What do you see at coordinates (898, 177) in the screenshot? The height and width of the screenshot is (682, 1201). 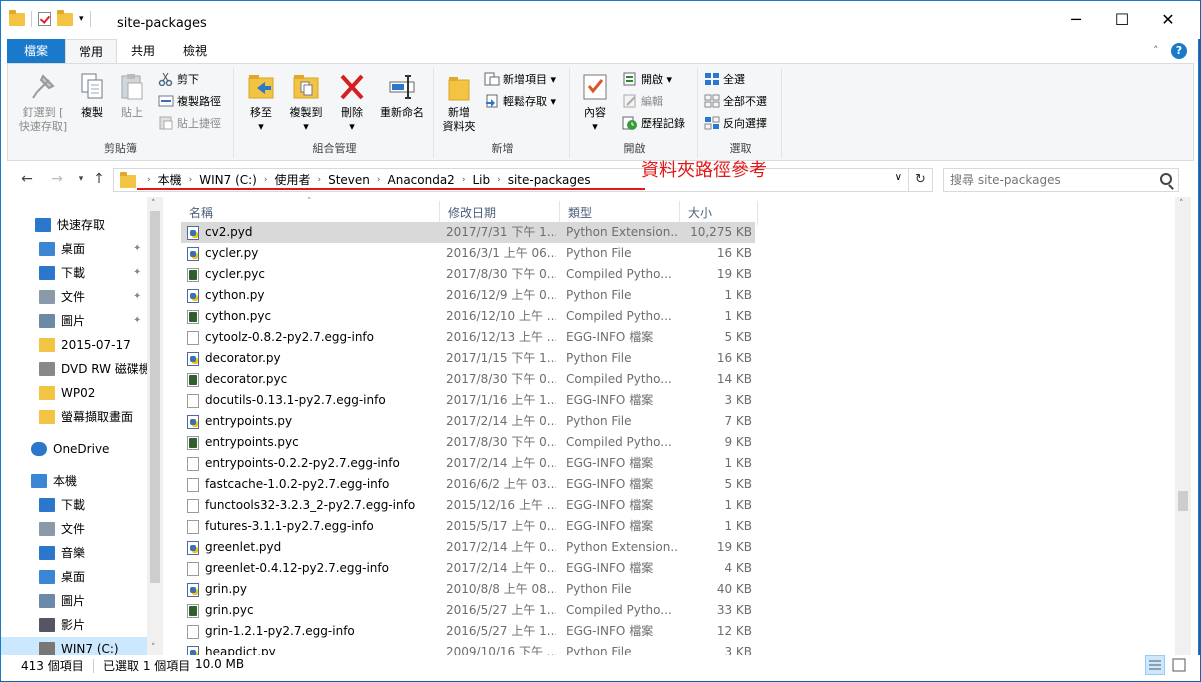 I see `address-history-chevron-icon: ∨` at bounding box center [898, 177].